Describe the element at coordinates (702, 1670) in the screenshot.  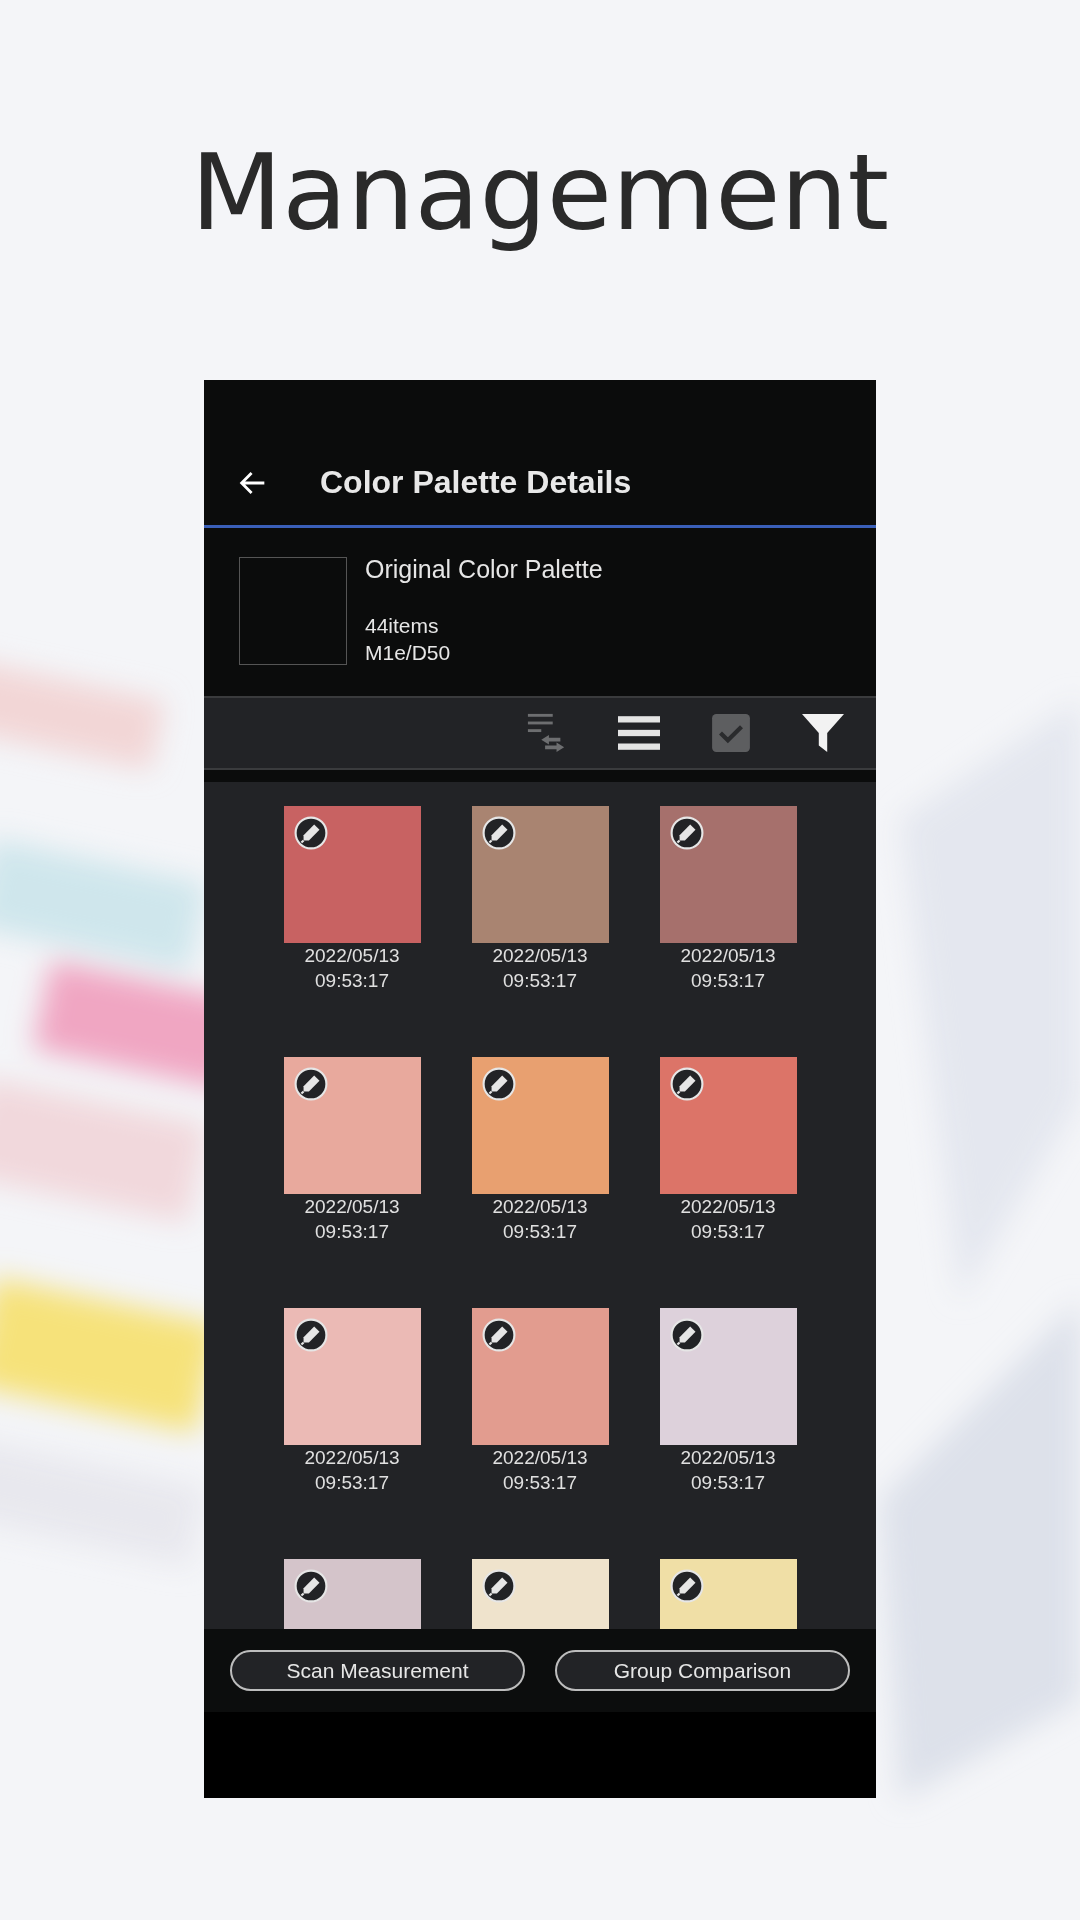
I see `group-comparison-button: Group Comparison` at that location.